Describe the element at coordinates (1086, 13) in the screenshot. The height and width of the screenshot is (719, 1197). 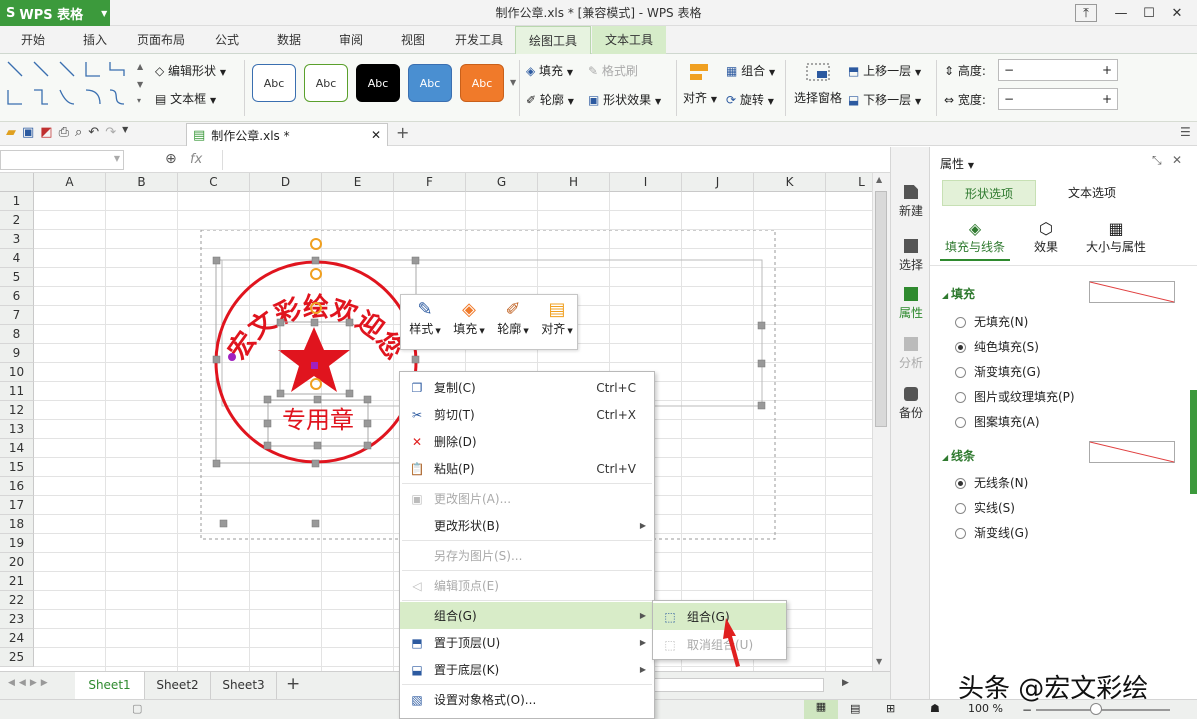
I see `skin-button: ⤒` at that location.